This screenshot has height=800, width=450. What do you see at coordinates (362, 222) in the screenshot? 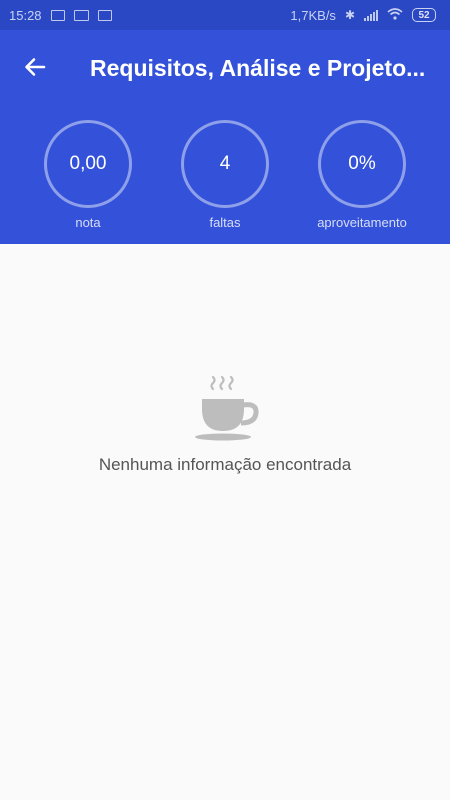
I see `stat-label: aproveitamento` at bounding box center [362, 222].